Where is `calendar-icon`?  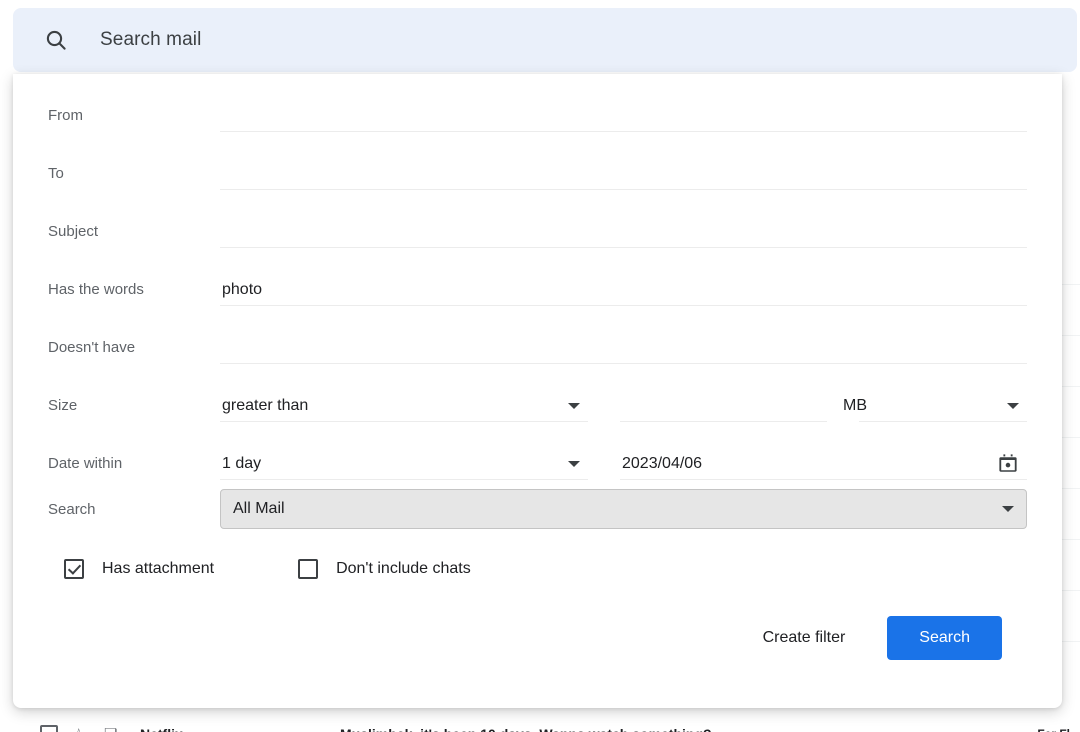
calendar-icon is located at coordinates (1008, 464).